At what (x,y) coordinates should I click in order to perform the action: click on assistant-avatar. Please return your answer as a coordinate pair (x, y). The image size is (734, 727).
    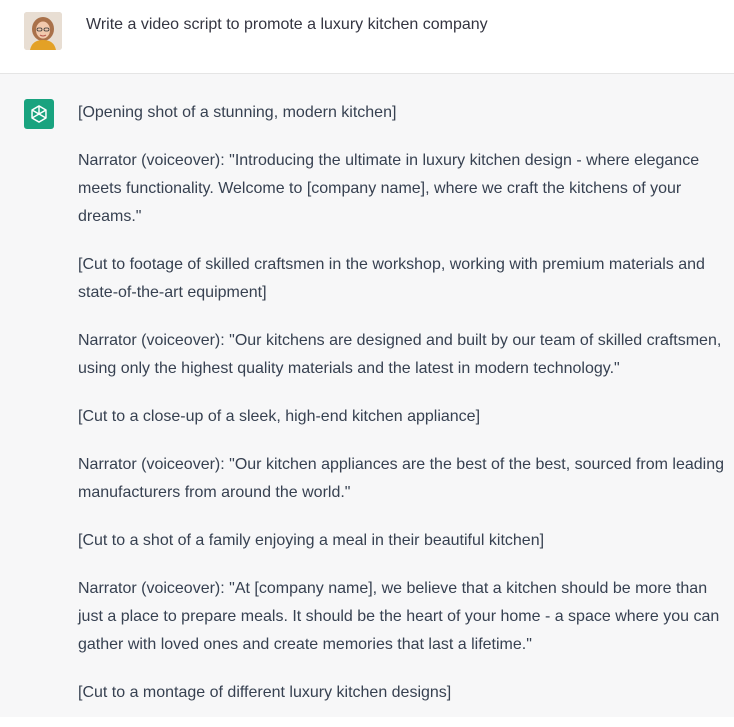
    Looking at the image, I should click on (39, 114).